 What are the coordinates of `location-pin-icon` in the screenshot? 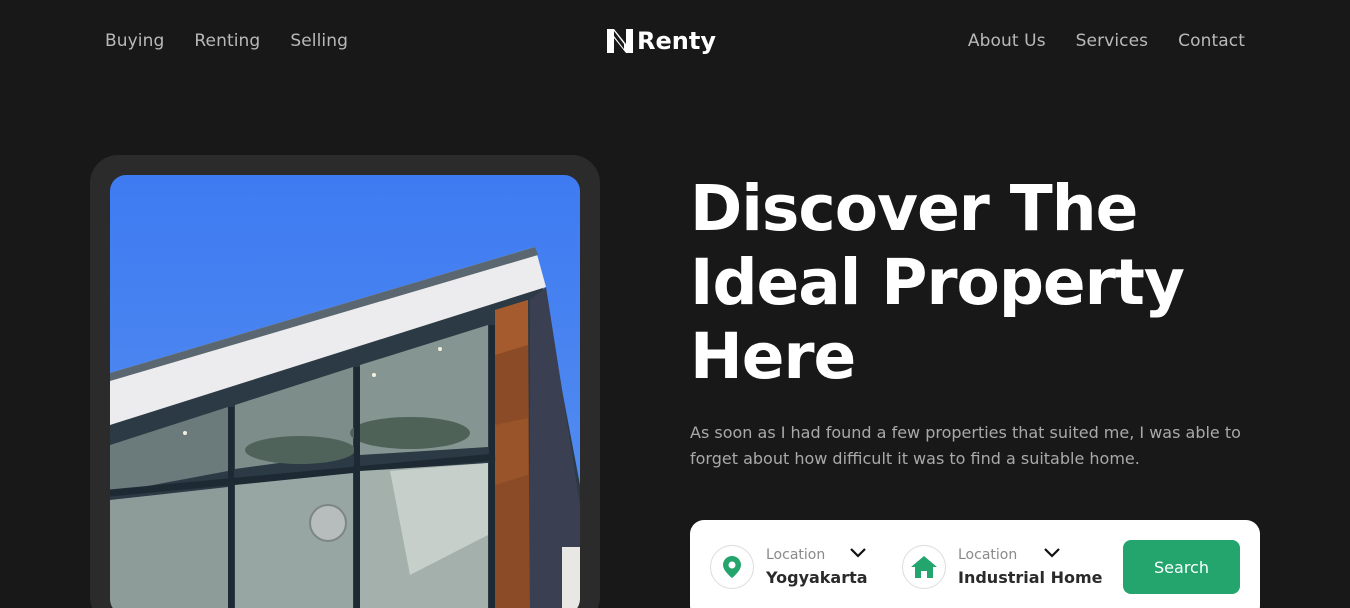 It's located at (732, 567).